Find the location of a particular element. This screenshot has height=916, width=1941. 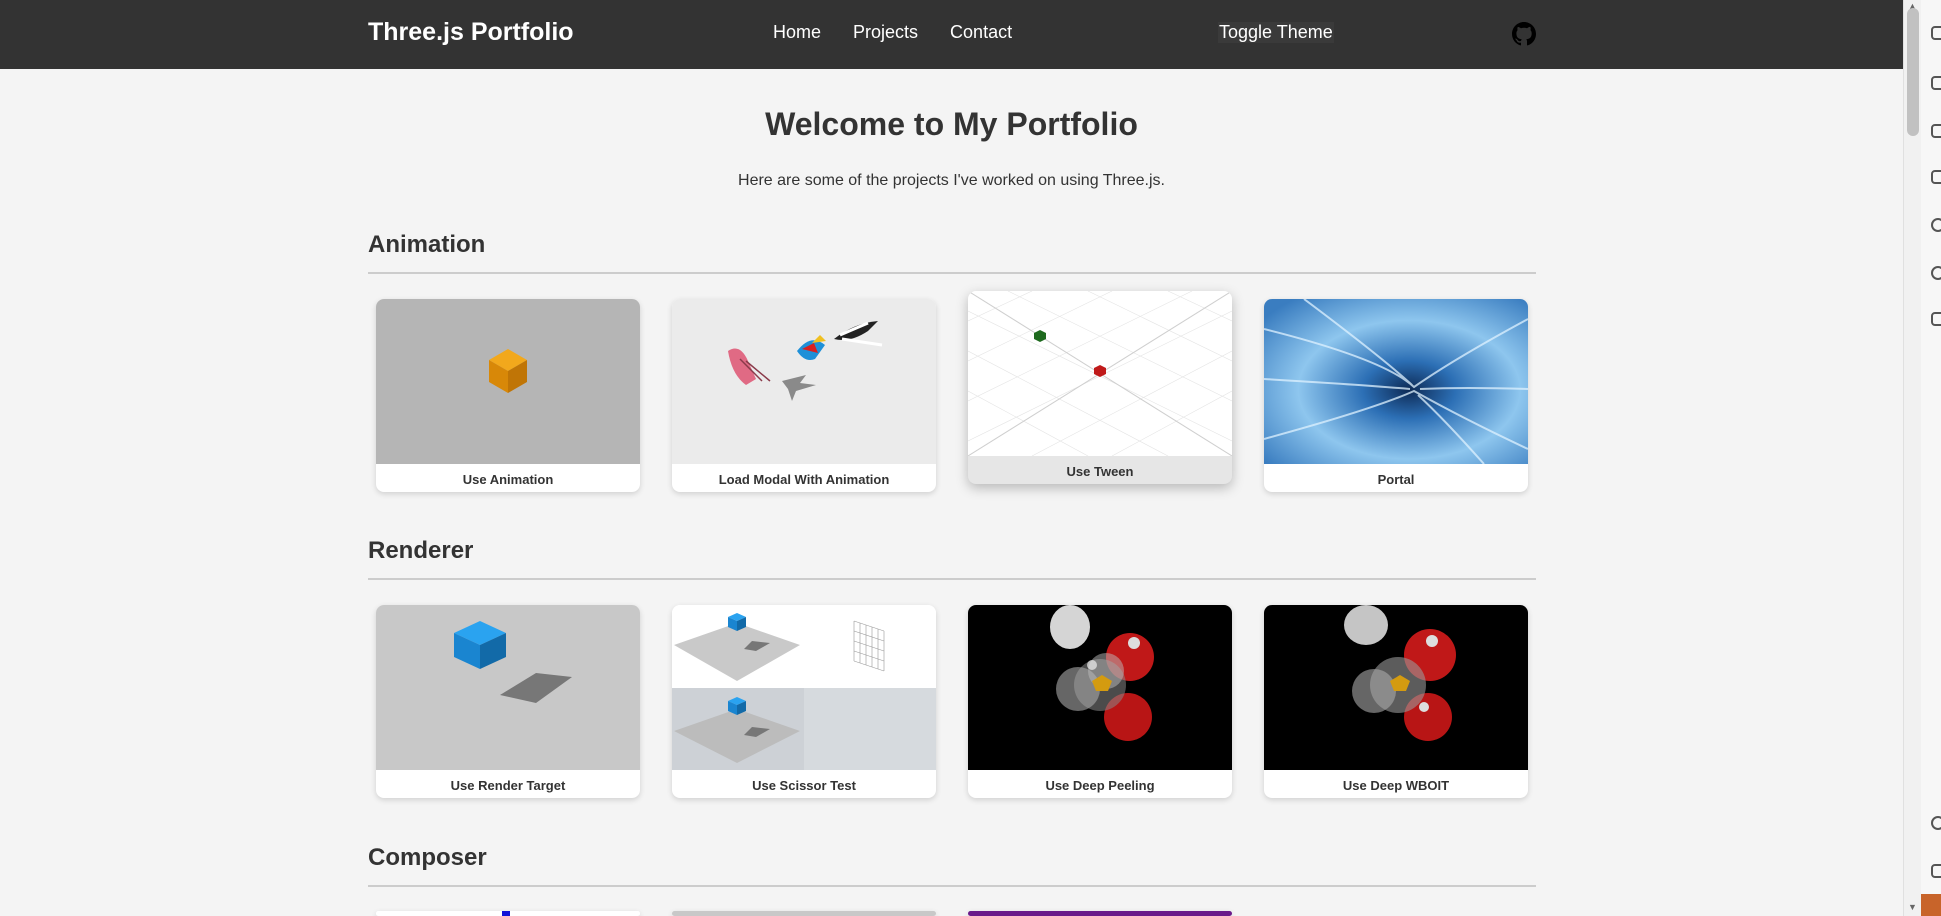

github-icon is located at coordinates (1524, 34).